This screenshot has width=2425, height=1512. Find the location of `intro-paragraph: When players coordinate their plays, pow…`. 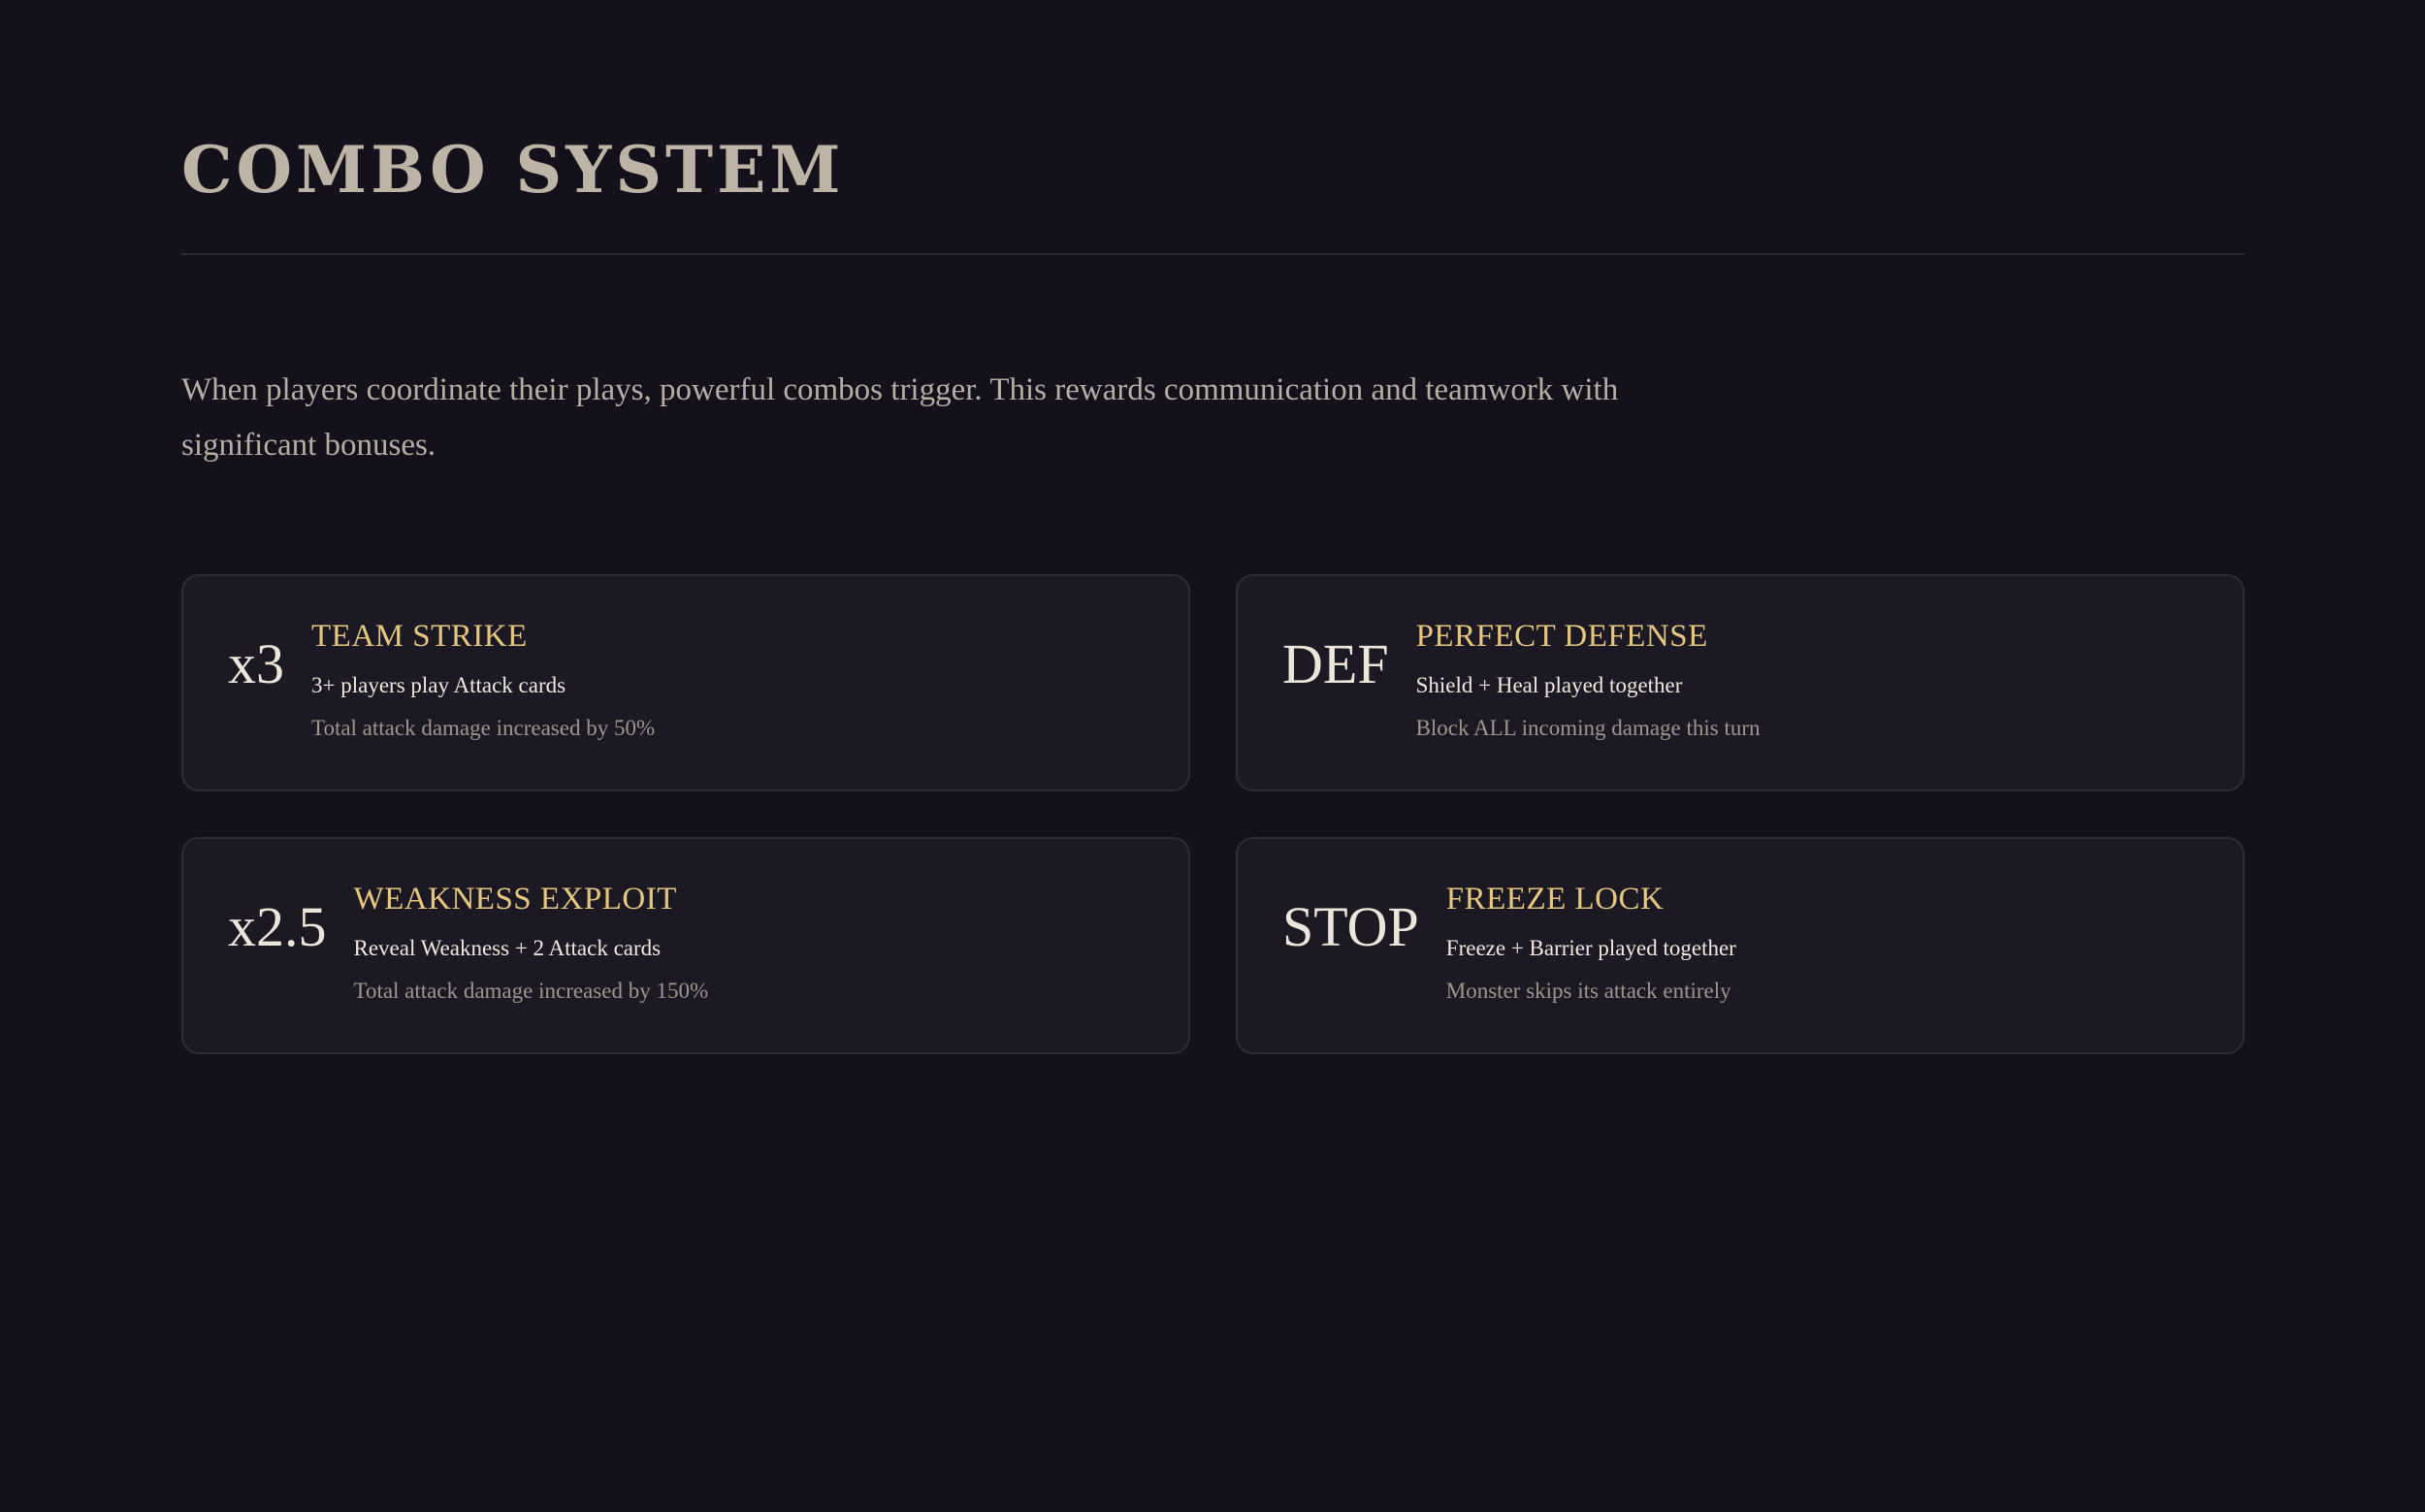

intro-paragraph: When players coordinate their plays, pow… is located at coordinates (900, 417).